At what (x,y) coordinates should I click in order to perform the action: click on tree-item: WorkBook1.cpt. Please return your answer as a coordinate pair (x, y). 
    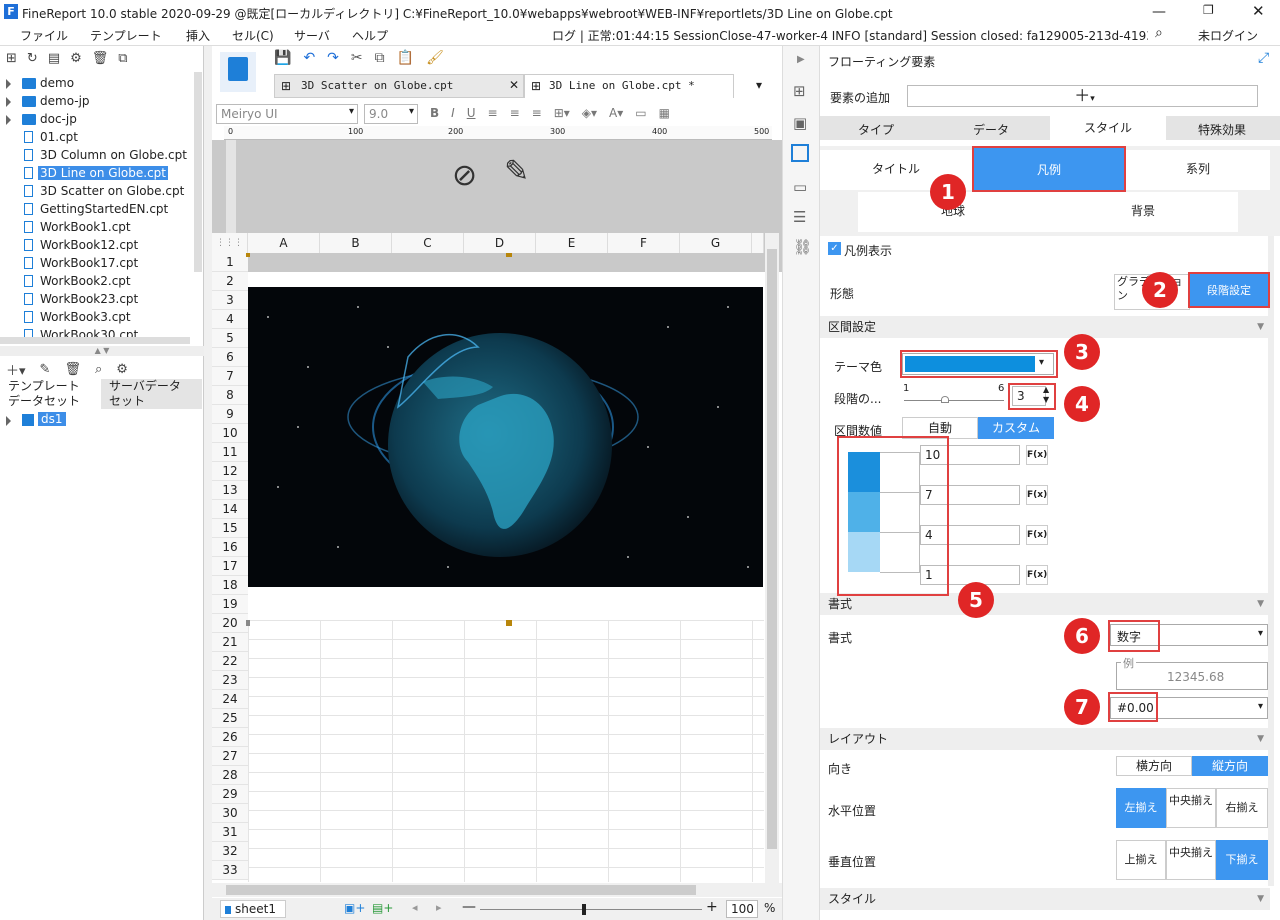
    Looking at the image, I should click on (97, 228).